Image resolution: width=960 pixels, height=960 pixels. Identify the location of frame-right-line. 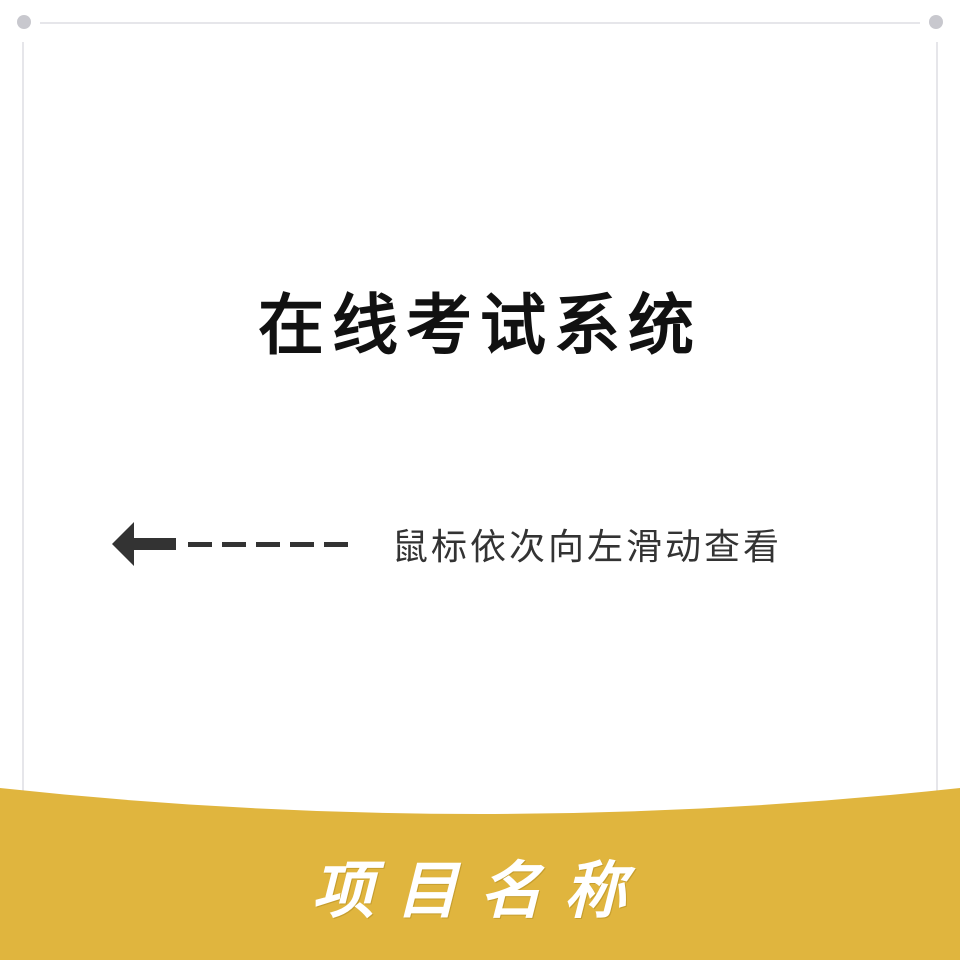
(937, 422).